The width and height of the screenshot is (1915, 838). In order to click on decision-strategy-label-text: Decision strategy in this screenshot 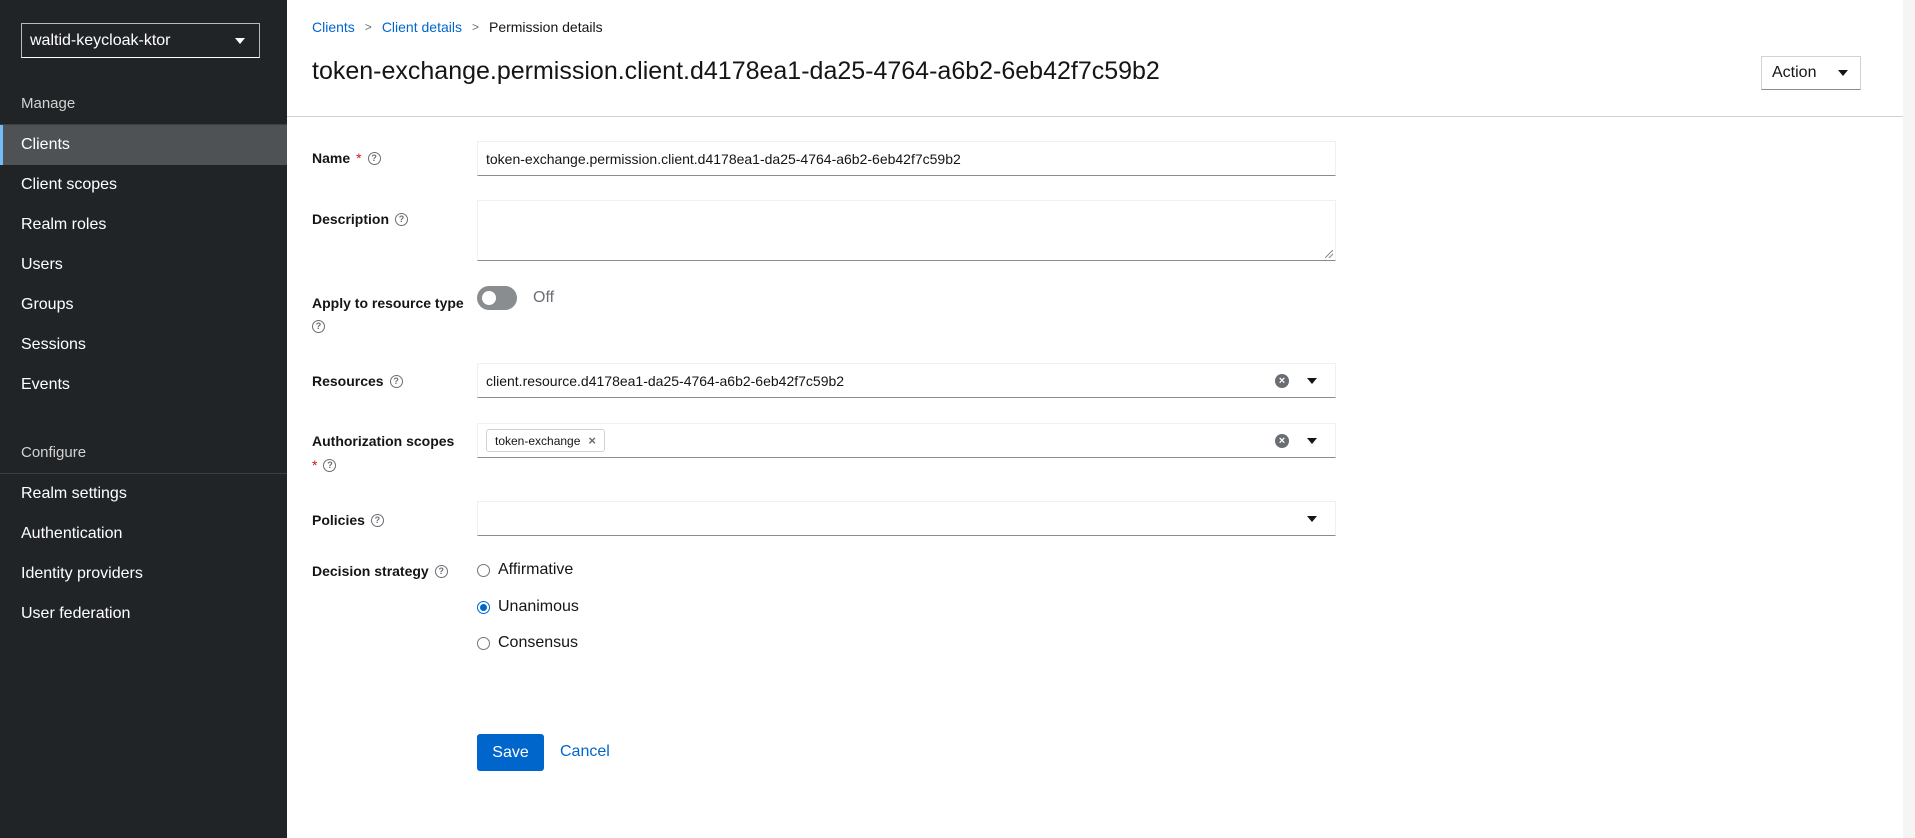, I will do `click(370, 571)`.